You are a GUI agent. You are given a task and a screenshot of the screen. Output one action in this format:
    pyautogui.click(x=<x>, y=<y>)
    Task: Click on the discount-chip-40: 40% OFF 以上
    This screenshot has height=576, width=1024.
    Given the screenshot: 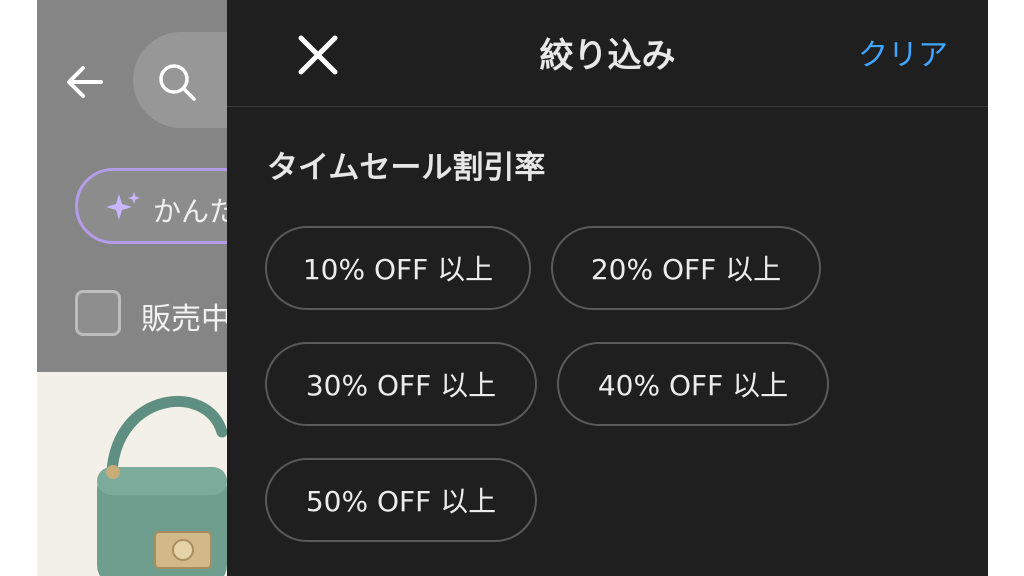 What is the action you would take?
    pyautogui.click(x=693, y=384)
    